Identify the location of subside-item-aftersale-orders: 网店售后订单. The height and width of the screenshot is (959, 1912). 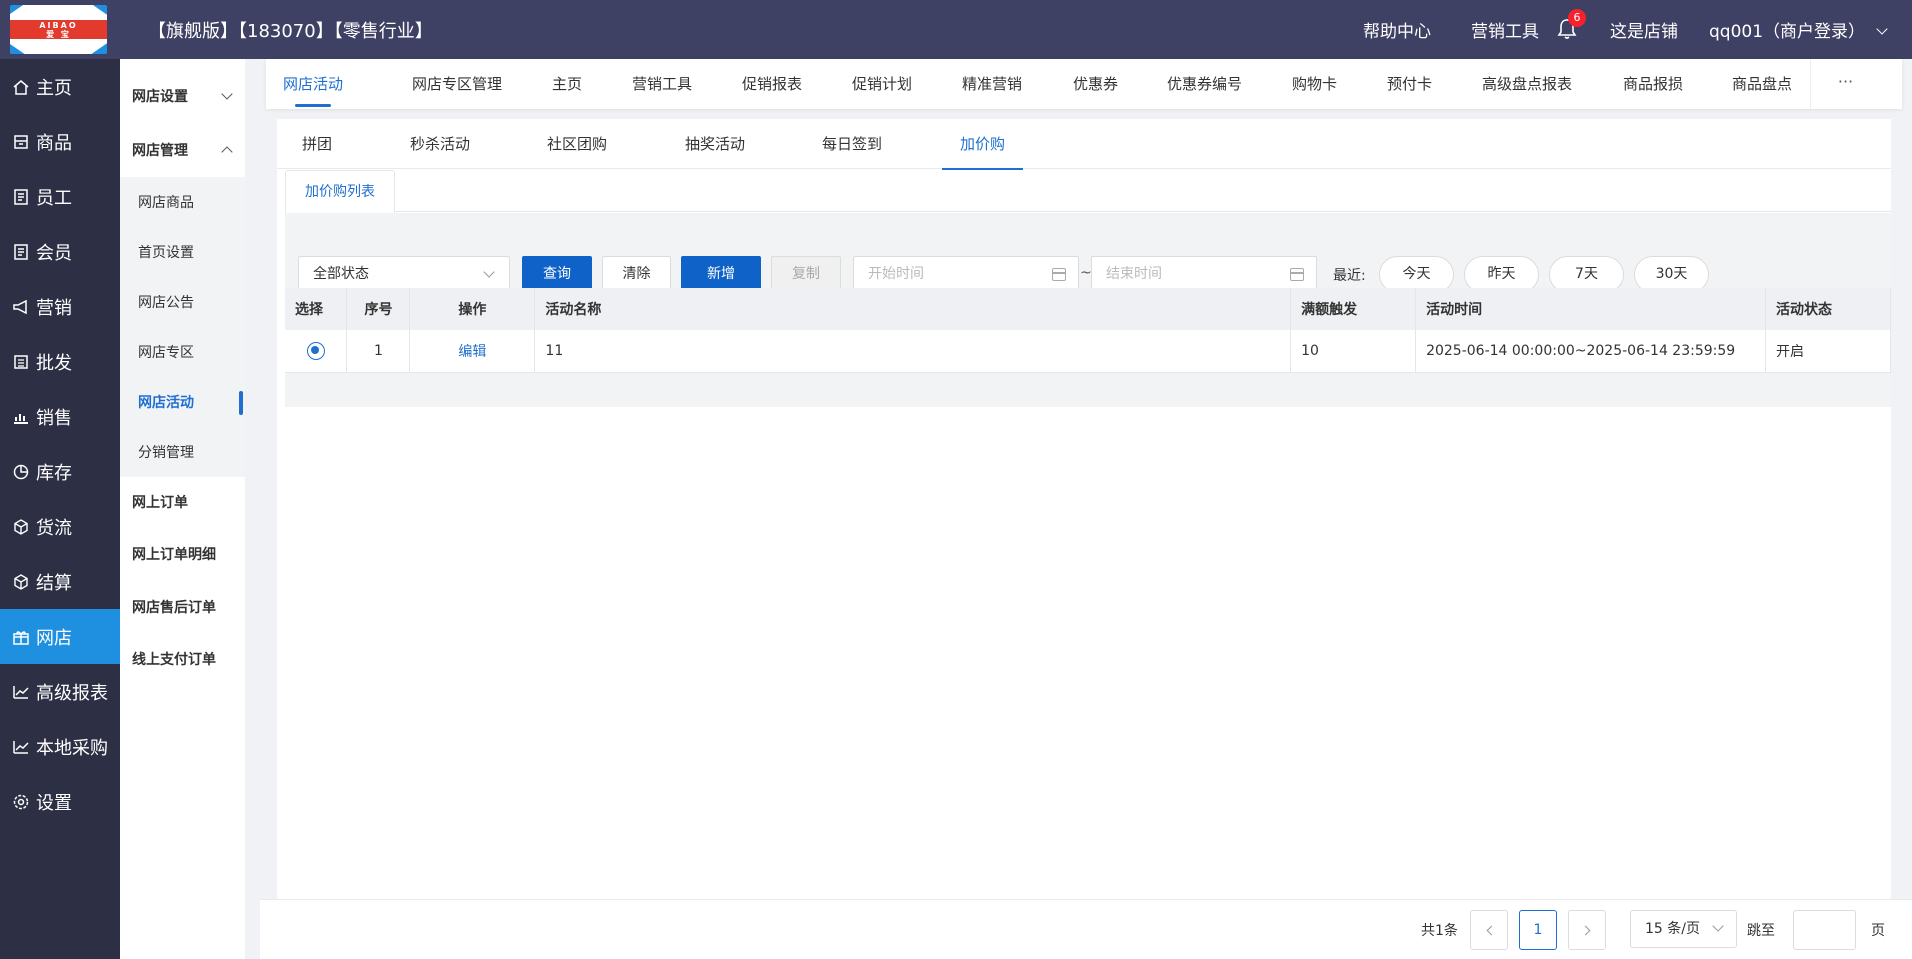
(182, 607).